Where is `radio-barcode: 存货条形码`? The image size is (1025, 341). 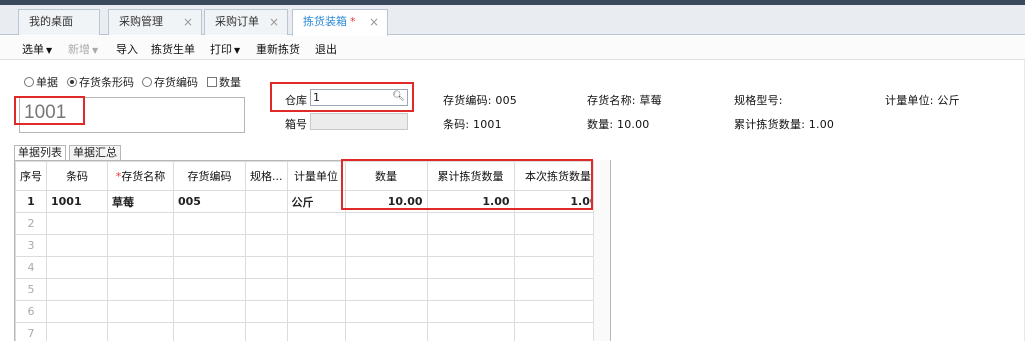 radio-barcode: 存货条形码 is located at coordinates (100, 82).